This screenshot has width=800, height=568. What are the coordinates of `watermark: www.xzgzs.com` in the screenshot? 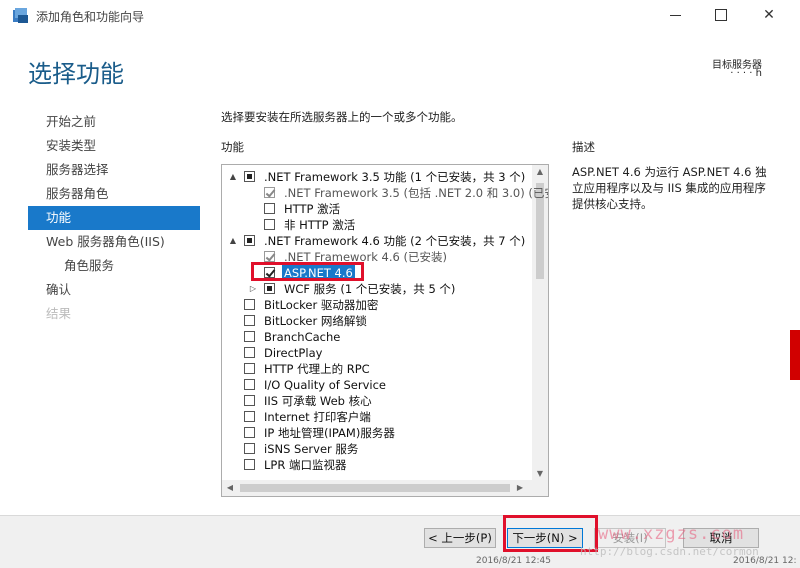 It's located at (671, 534).